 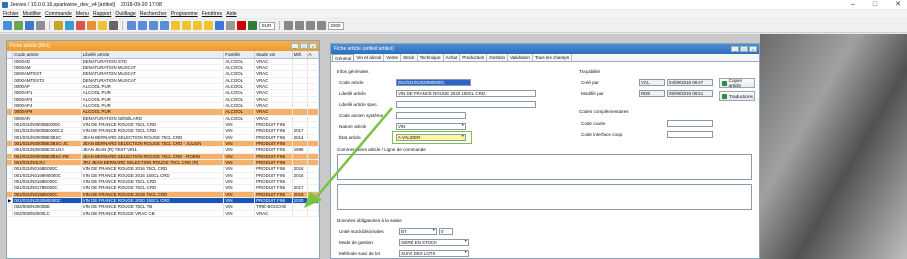 What do you see at coordinates (11, 14) in the screenshot?
I see `menu-fichier: Fichier` at bounding box center [11, 14].